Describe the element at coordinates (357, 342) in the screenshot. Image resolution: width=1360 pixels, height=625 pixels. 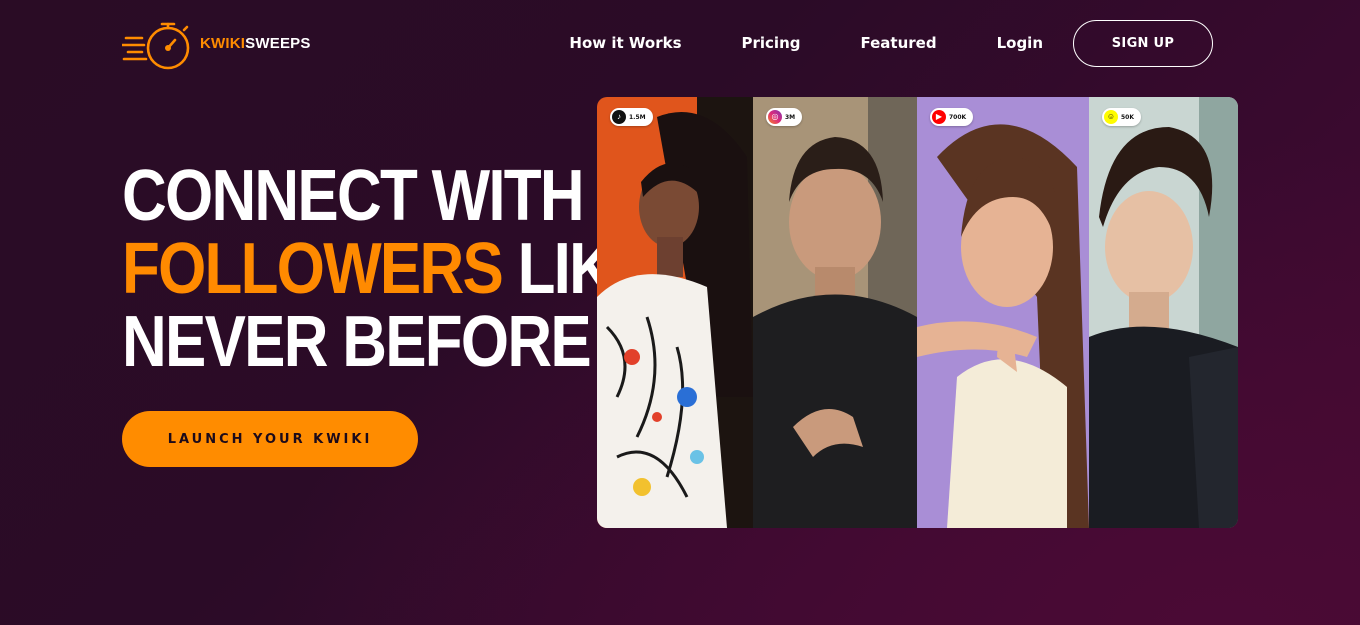
I see `hero-line-3: NEVER BEFORE` at that location.